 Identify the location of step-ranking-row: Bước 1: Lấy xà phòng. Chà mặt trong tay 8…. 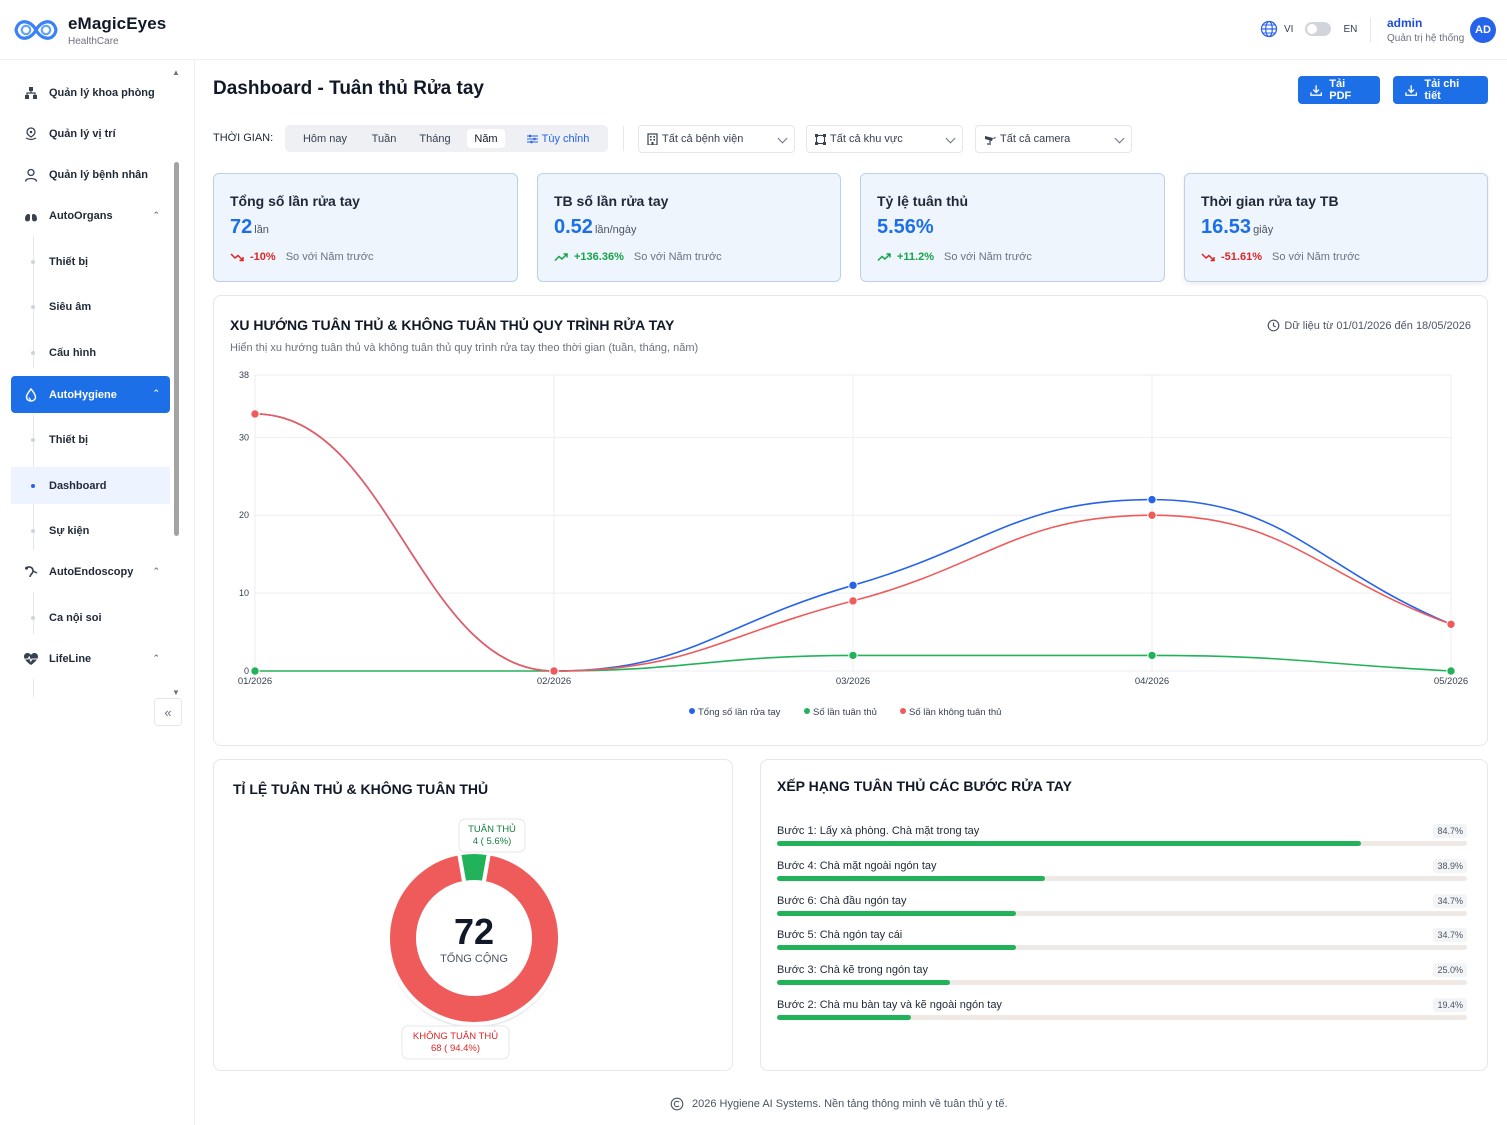
(1122, 839).